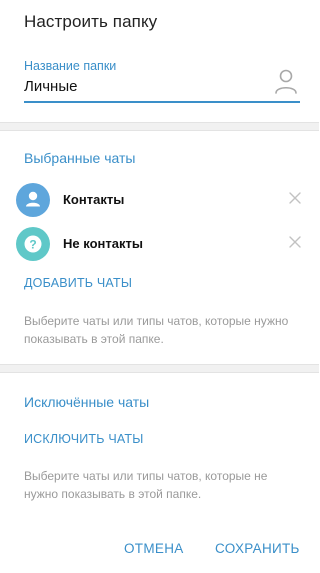 The image size is (320, 573). I want to click on question-icon: ?, so click(33, 244).